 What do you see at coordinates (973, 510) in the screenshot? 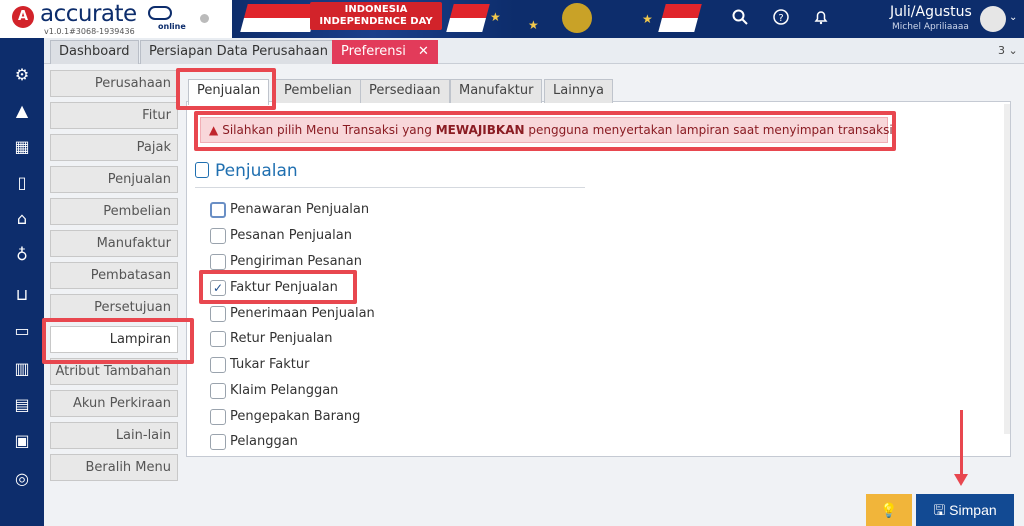
I see `save-label: Simpan` at bounding box center [973, 510].